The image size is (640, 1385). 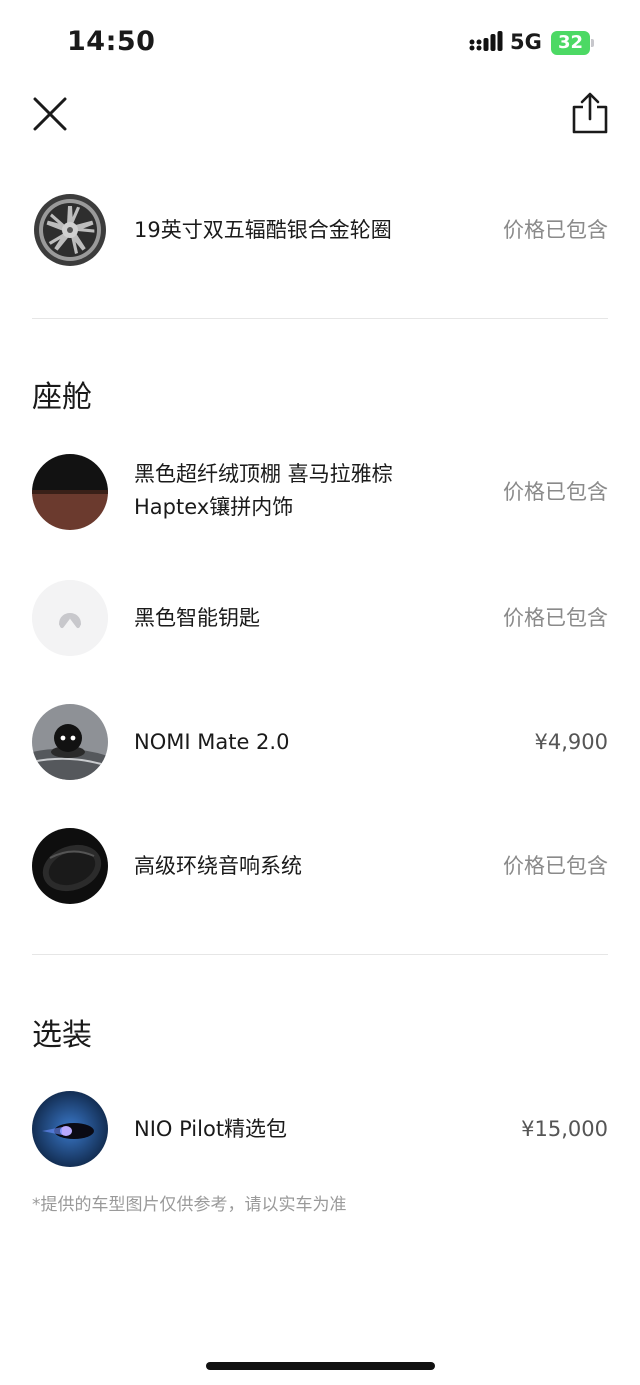 I want to click on interior-label-line2: Haptex镶拼内饰, so click(x=214, y=507).